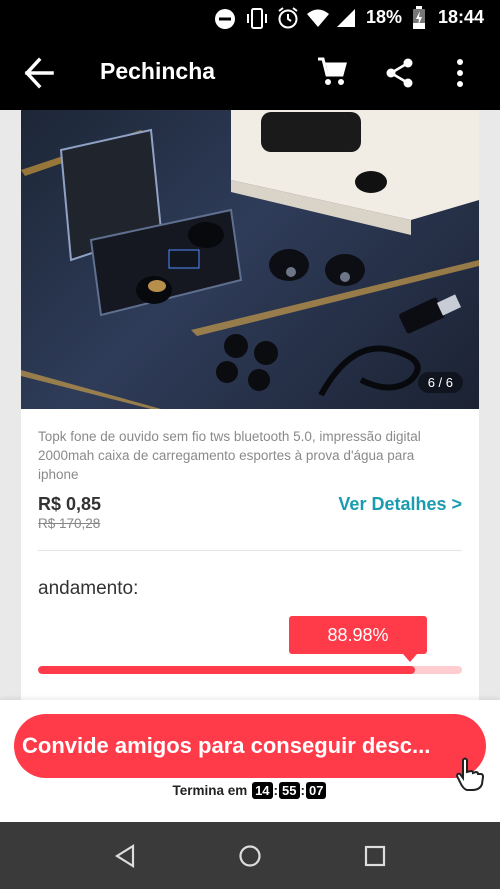 The width and height of the screenshot is (500, 889). What do you see at coordinates (318, 18) in the screenshot?
I see `wifi-icon` at bounding box center [318, 18].